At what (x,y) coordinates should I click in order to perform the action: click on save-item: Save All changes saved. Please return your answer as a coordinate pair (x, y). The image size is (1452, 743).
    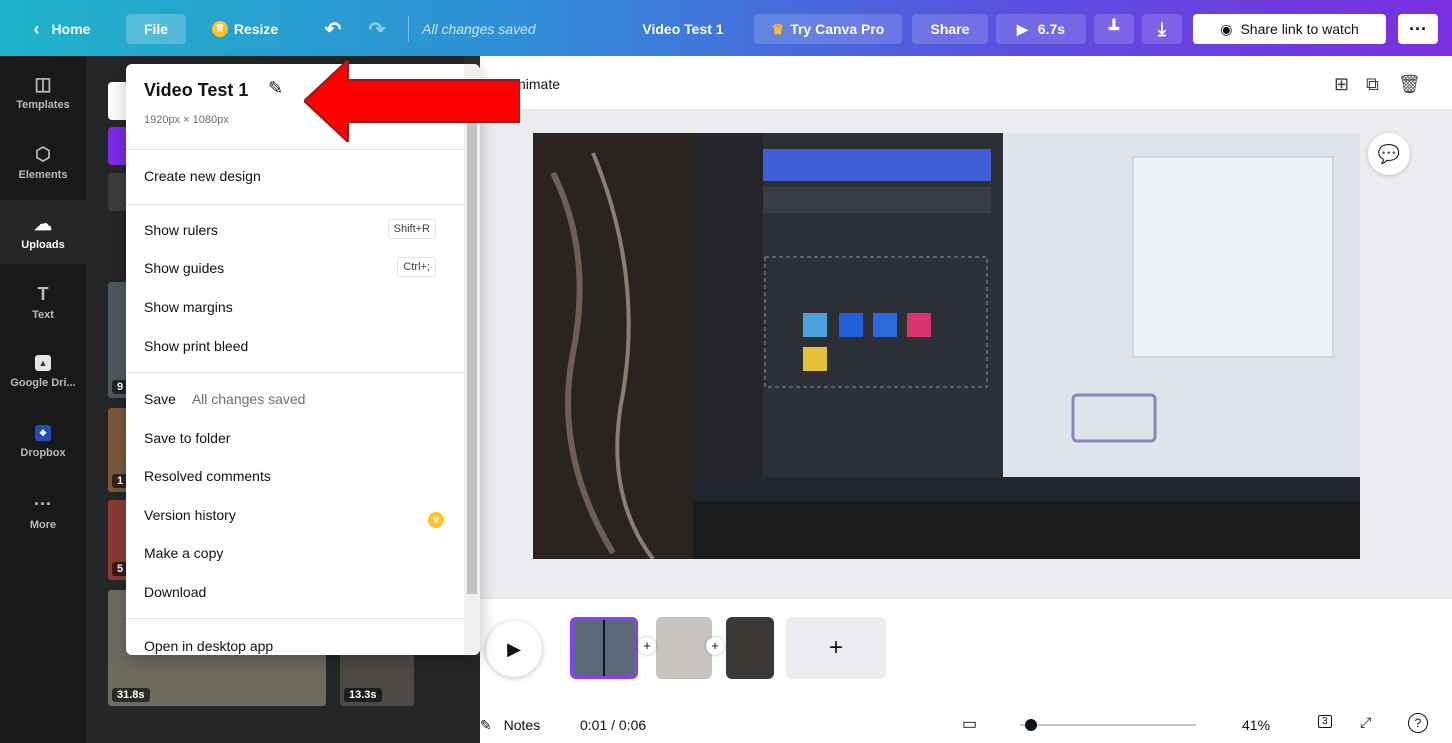
    Looking at the image, I should click on (224, 399).